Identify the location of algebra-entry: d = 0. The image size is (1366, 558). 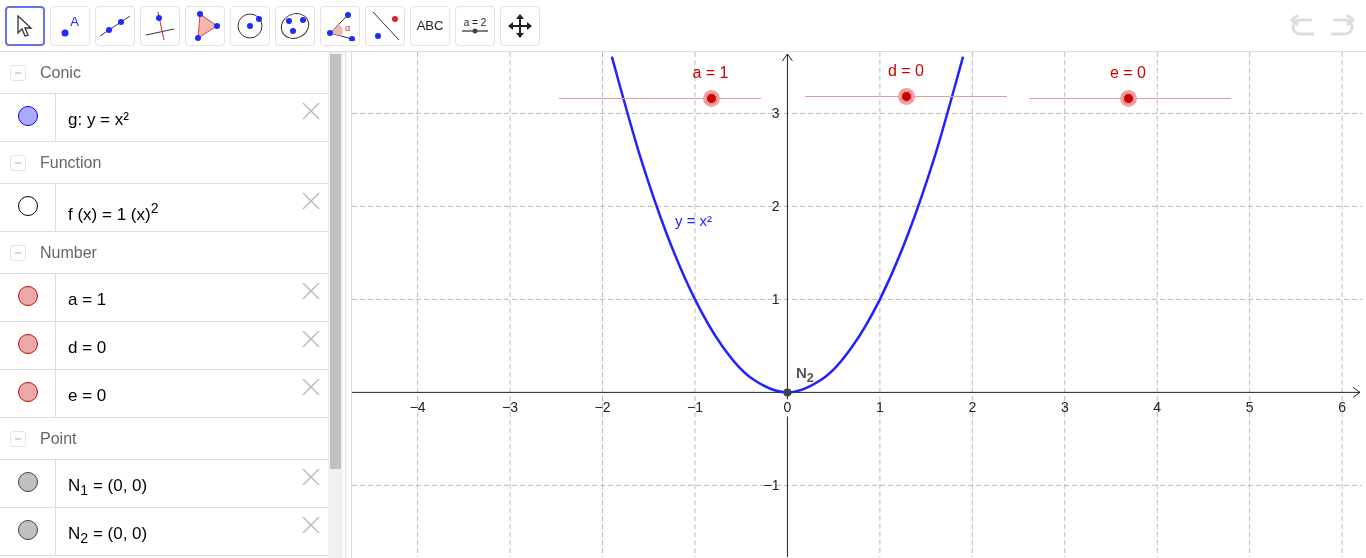
(178, 345).